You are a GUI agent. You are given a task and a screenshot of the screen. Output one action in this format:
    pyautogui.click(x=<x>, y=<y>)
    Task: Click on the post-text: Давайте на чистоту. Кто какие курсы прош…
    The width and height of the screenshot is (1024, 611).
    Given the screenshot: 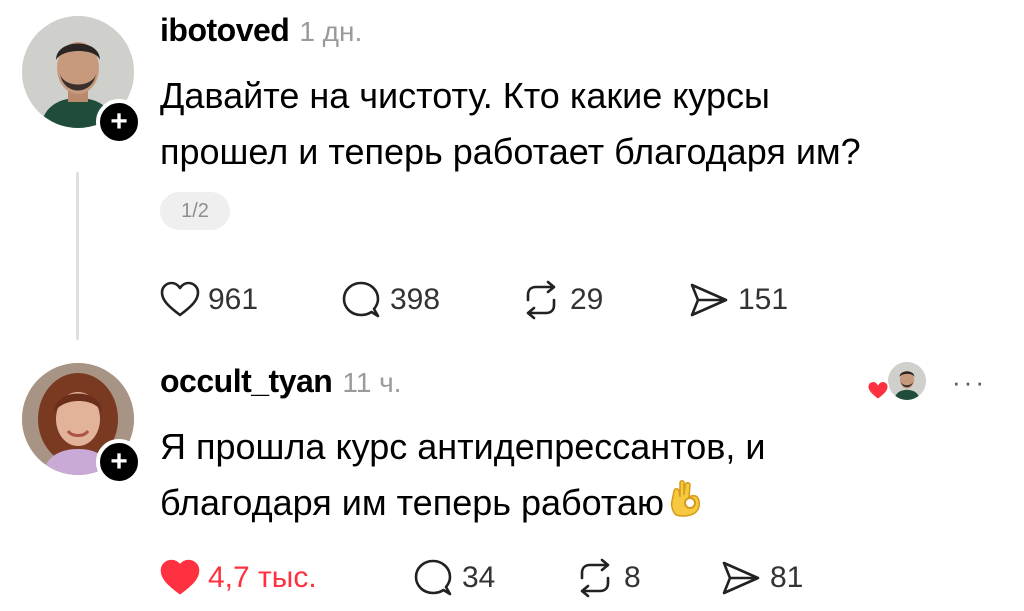 What is the action you would take?
    pyautogui.click(x=560, y=124)
    